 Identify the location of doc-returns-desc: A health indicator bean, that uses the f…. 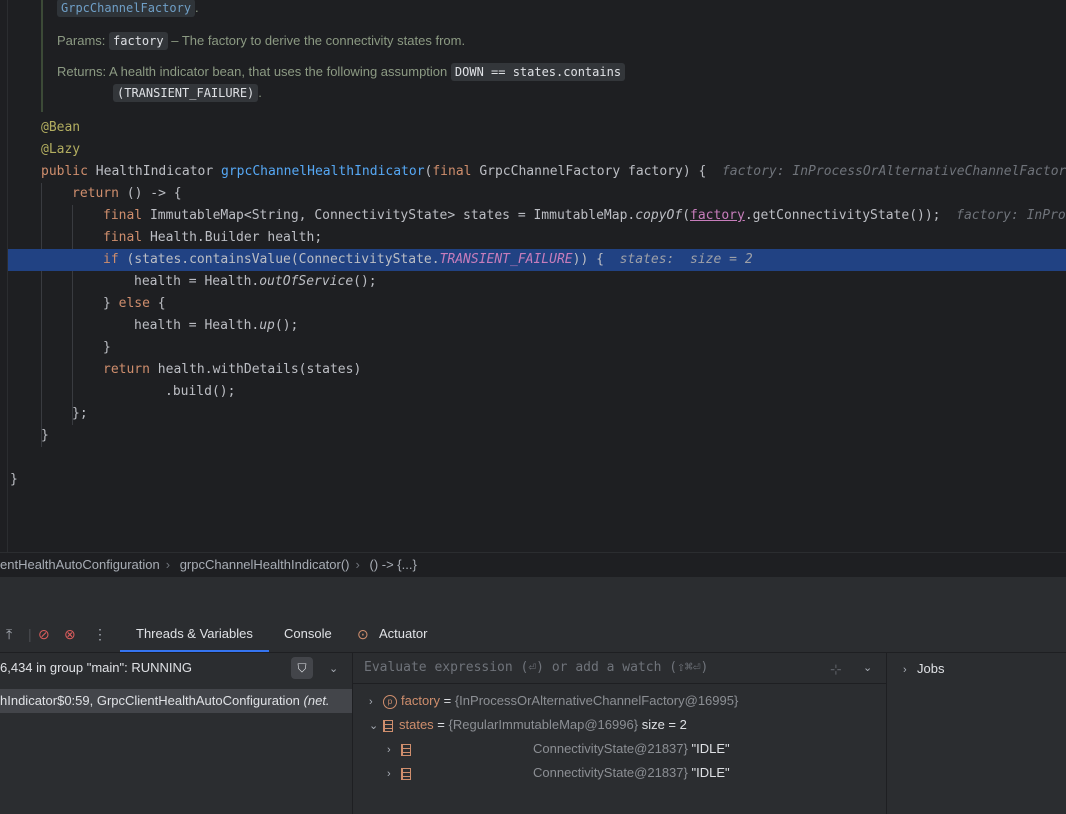
(278, 71).